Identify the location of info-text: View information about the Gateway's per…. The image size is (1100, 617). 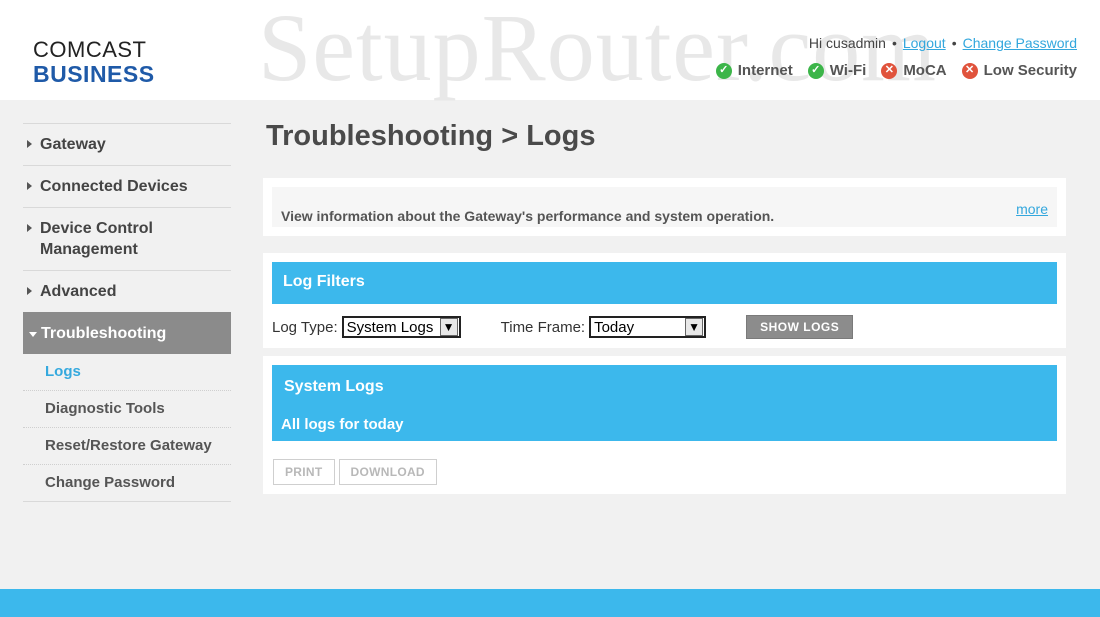
(528, 216).